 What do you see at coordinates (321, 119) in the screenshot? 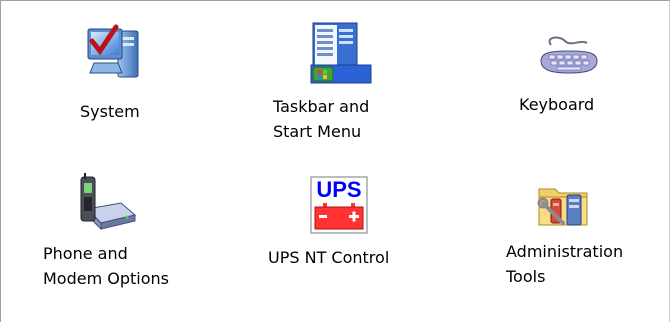
I see `applet-taskbar-start-menu-label: Taskbar and Start Menu` at bounding box center [321, 119].